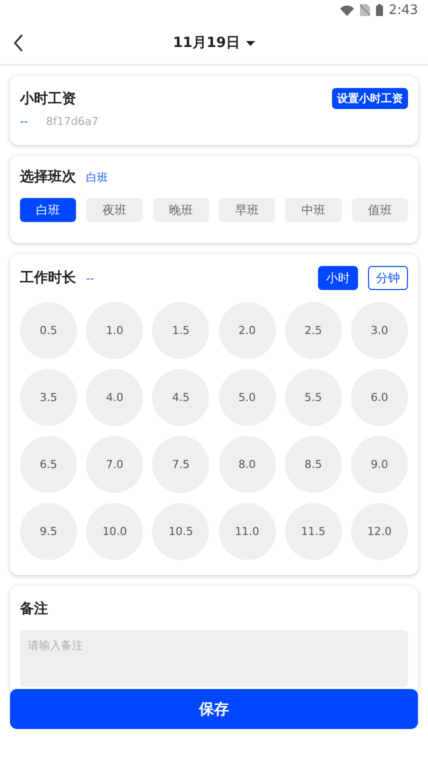 The width and height of the screenshot is (428, 762). I want to click on hours-option: 1.5, so click(181, 330).